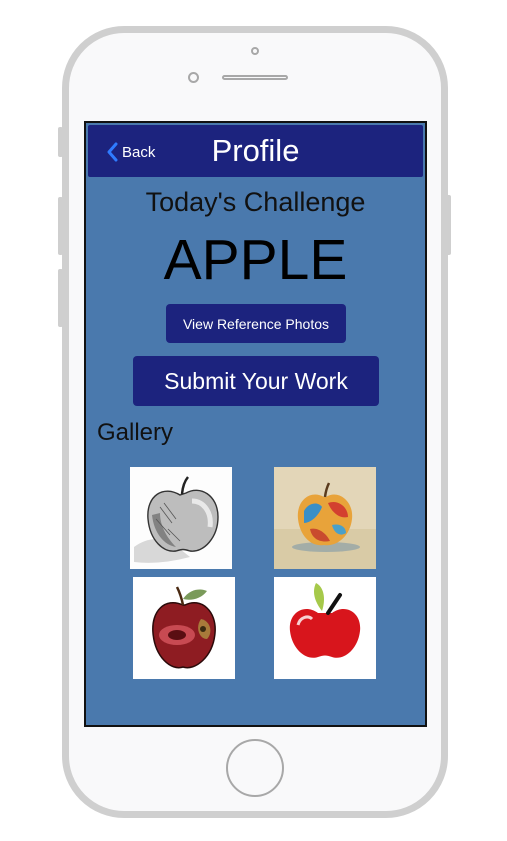  I want to click on gallery-item-sketch-apple, so click(181, 518).